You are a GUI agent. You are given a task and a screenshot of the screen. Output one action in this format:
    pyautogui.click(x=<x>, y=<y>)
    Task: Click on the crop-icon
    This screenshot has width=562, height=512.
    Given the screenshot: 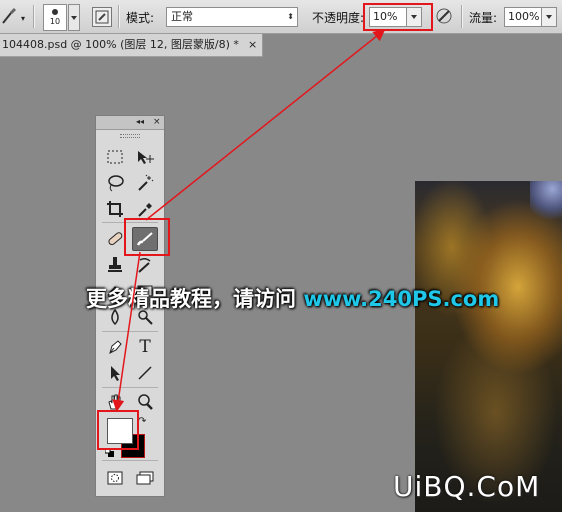 What is the action you would take?
    pyautogui.click(x=115, y=209)
    